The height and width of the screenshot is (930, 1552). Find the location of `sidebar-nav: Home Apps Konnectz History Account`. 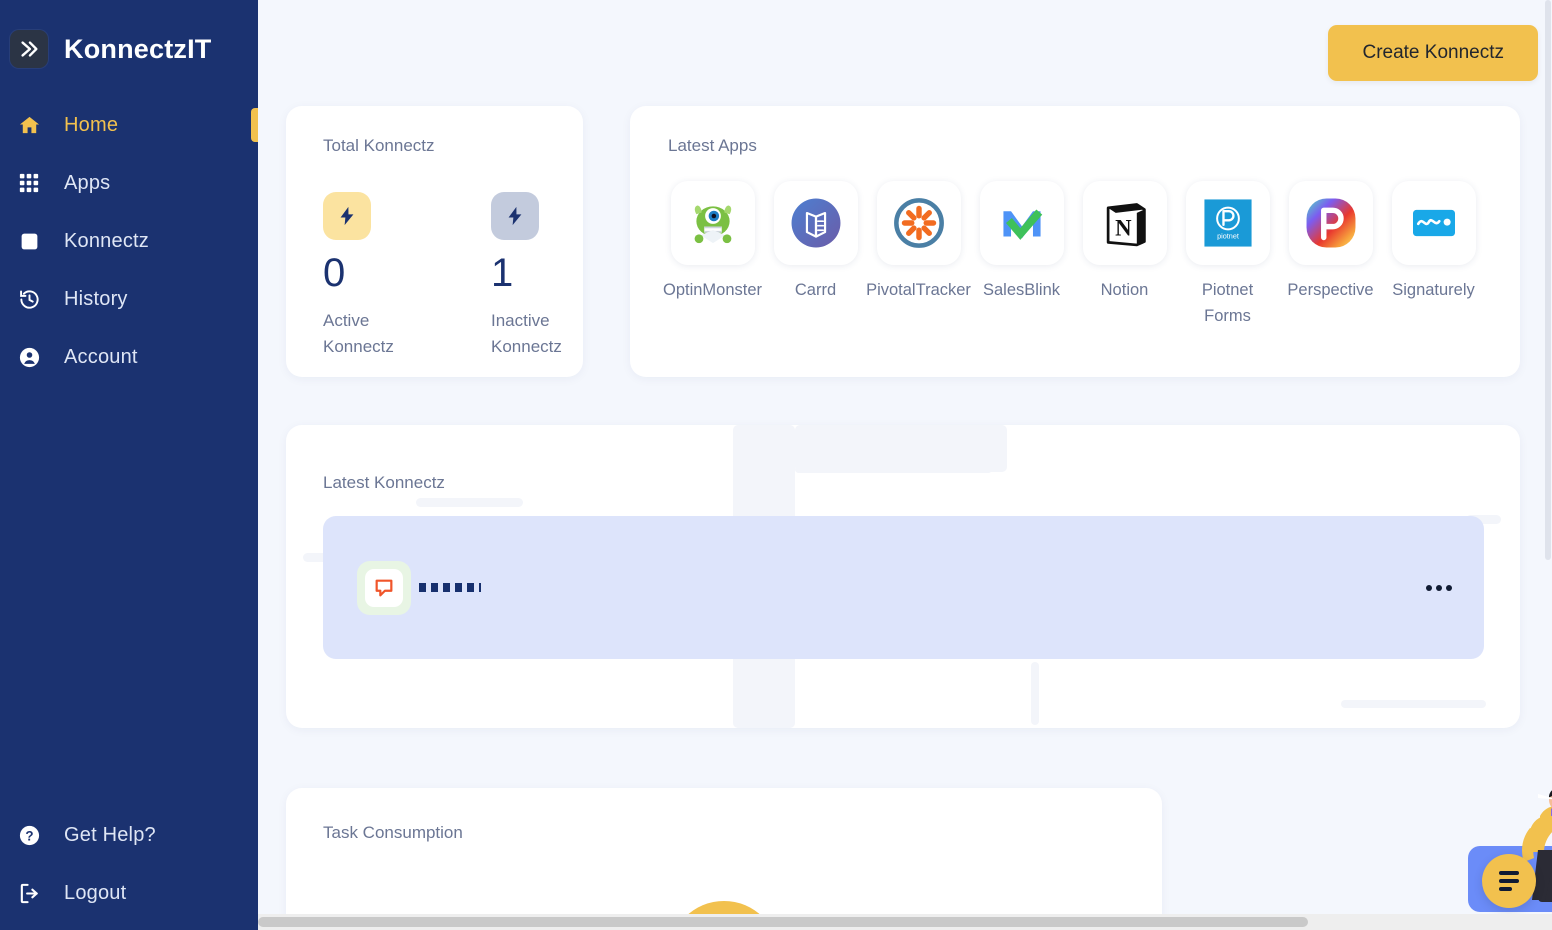

sidebar-nav: Home Apps Konnectz History Account is located at coordinates (129, 241).